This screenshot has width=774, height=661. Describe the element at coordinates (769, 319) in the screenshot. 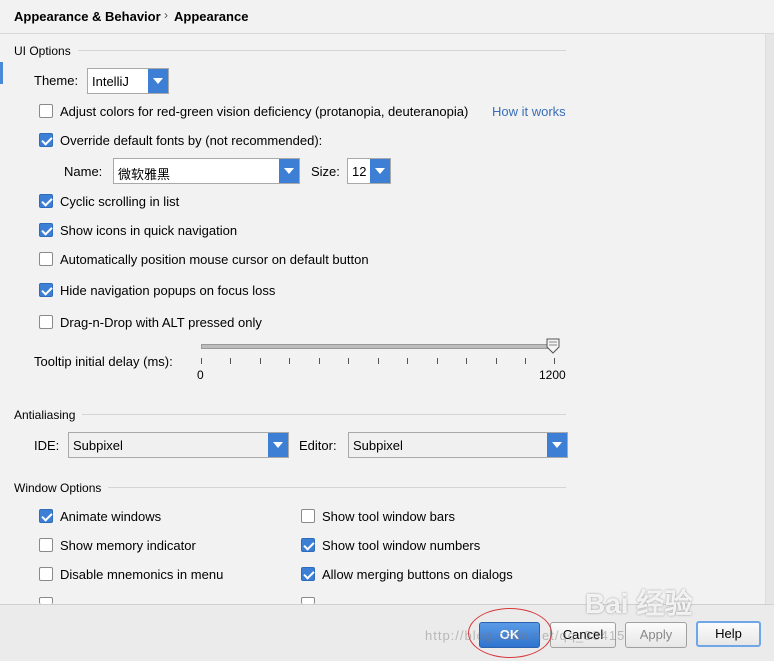

I see `vertical-scrollbar` at that location.